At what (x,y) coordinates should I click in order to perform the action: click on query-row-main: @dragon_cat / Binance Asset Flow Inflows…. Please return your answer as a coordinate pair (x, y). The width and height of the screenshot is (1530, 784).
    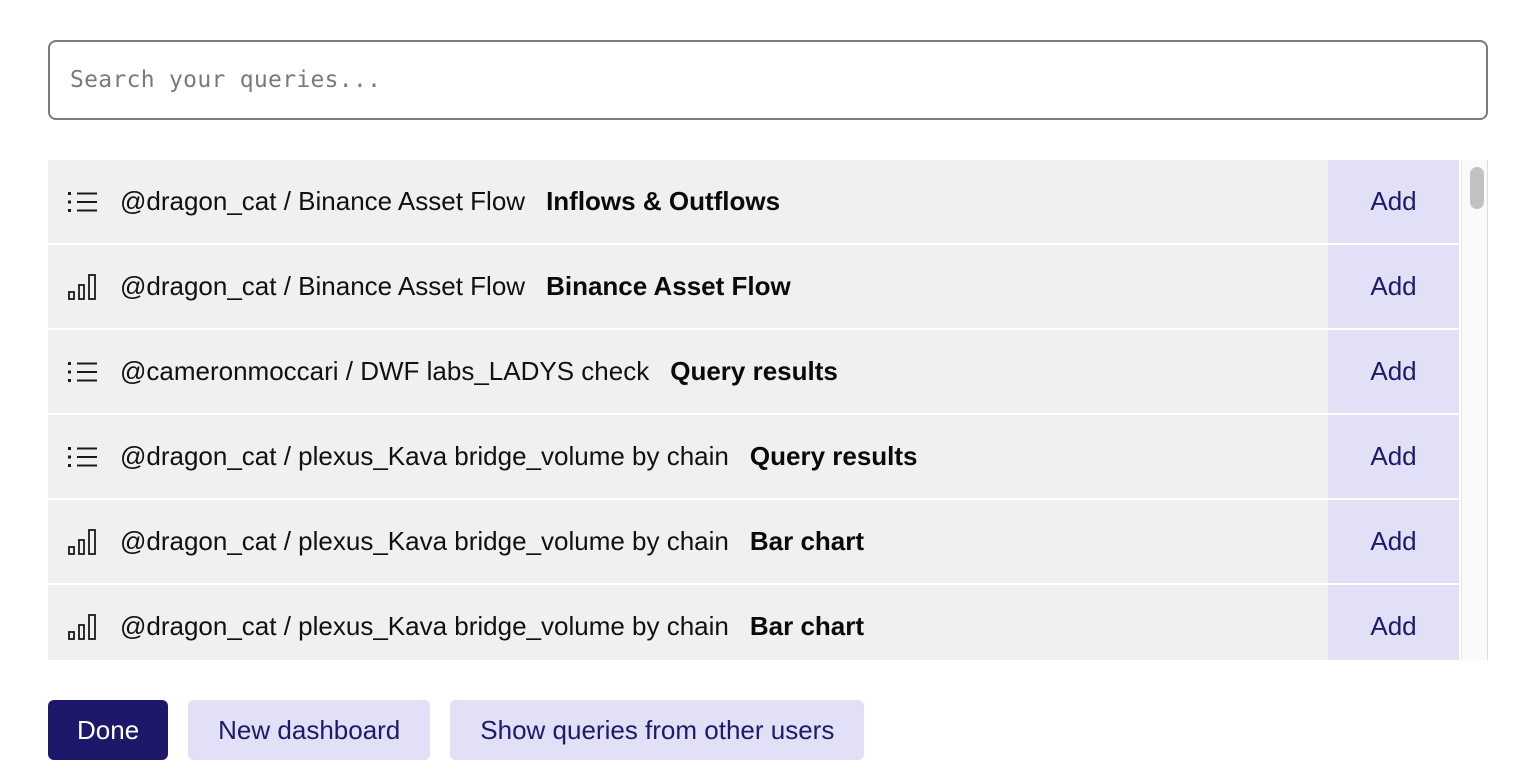
    Looking at the image, I should click on (687, 201).